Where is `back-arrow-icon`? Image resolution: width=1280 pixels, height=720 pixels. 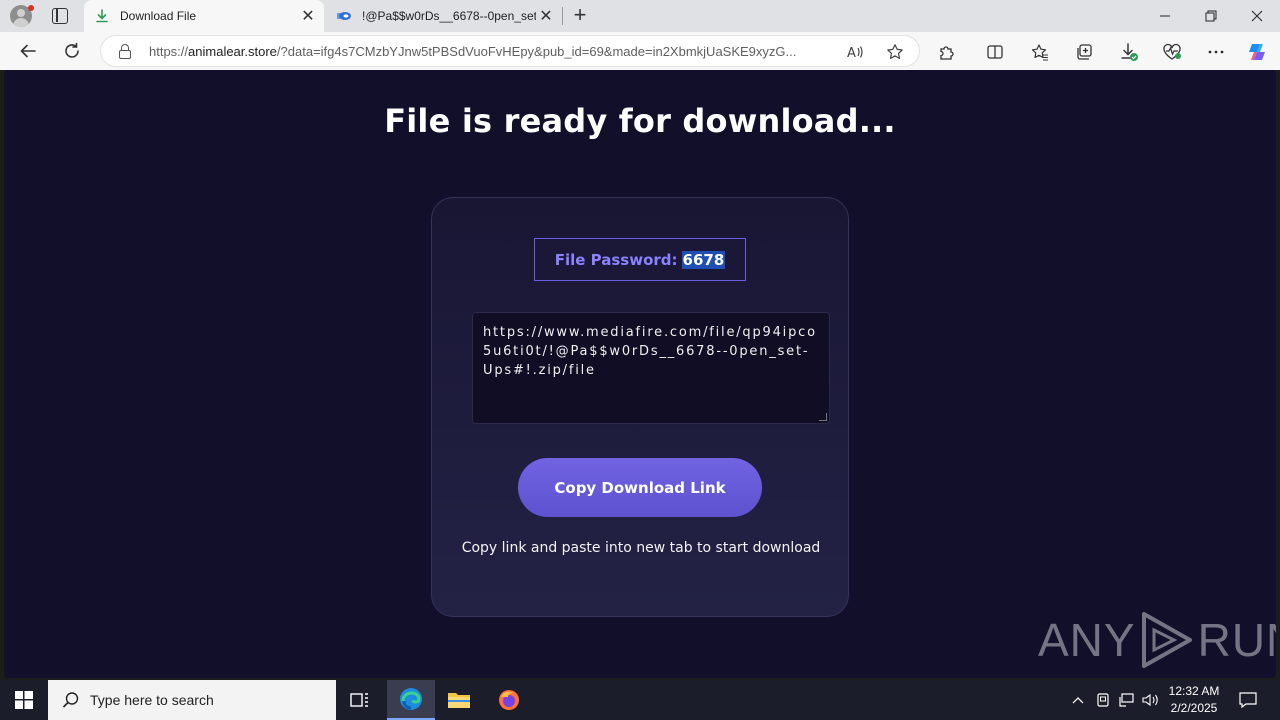
back-arrow-icon is located at coordinates (28, 51).